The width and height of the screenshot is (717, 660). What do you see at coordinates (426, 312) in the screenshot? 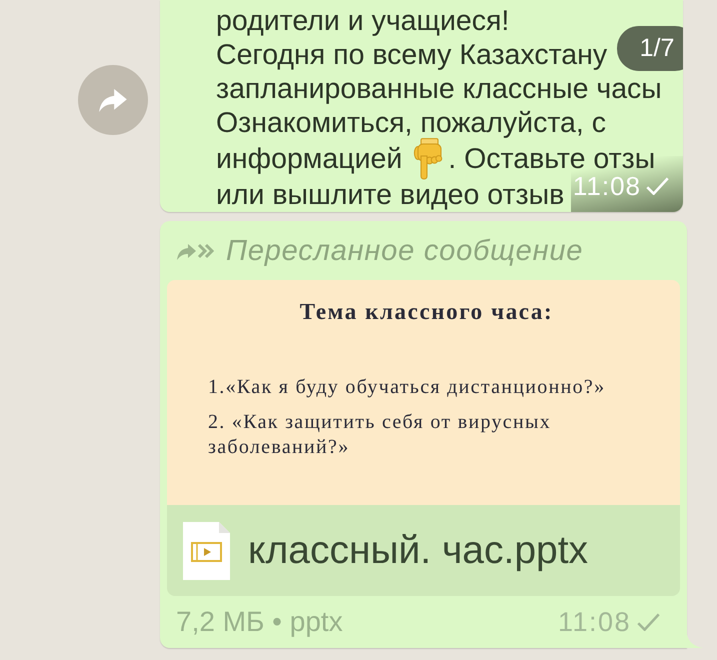
I see `preview-title: Тема классного часа:` at bounding box center [426, 312].